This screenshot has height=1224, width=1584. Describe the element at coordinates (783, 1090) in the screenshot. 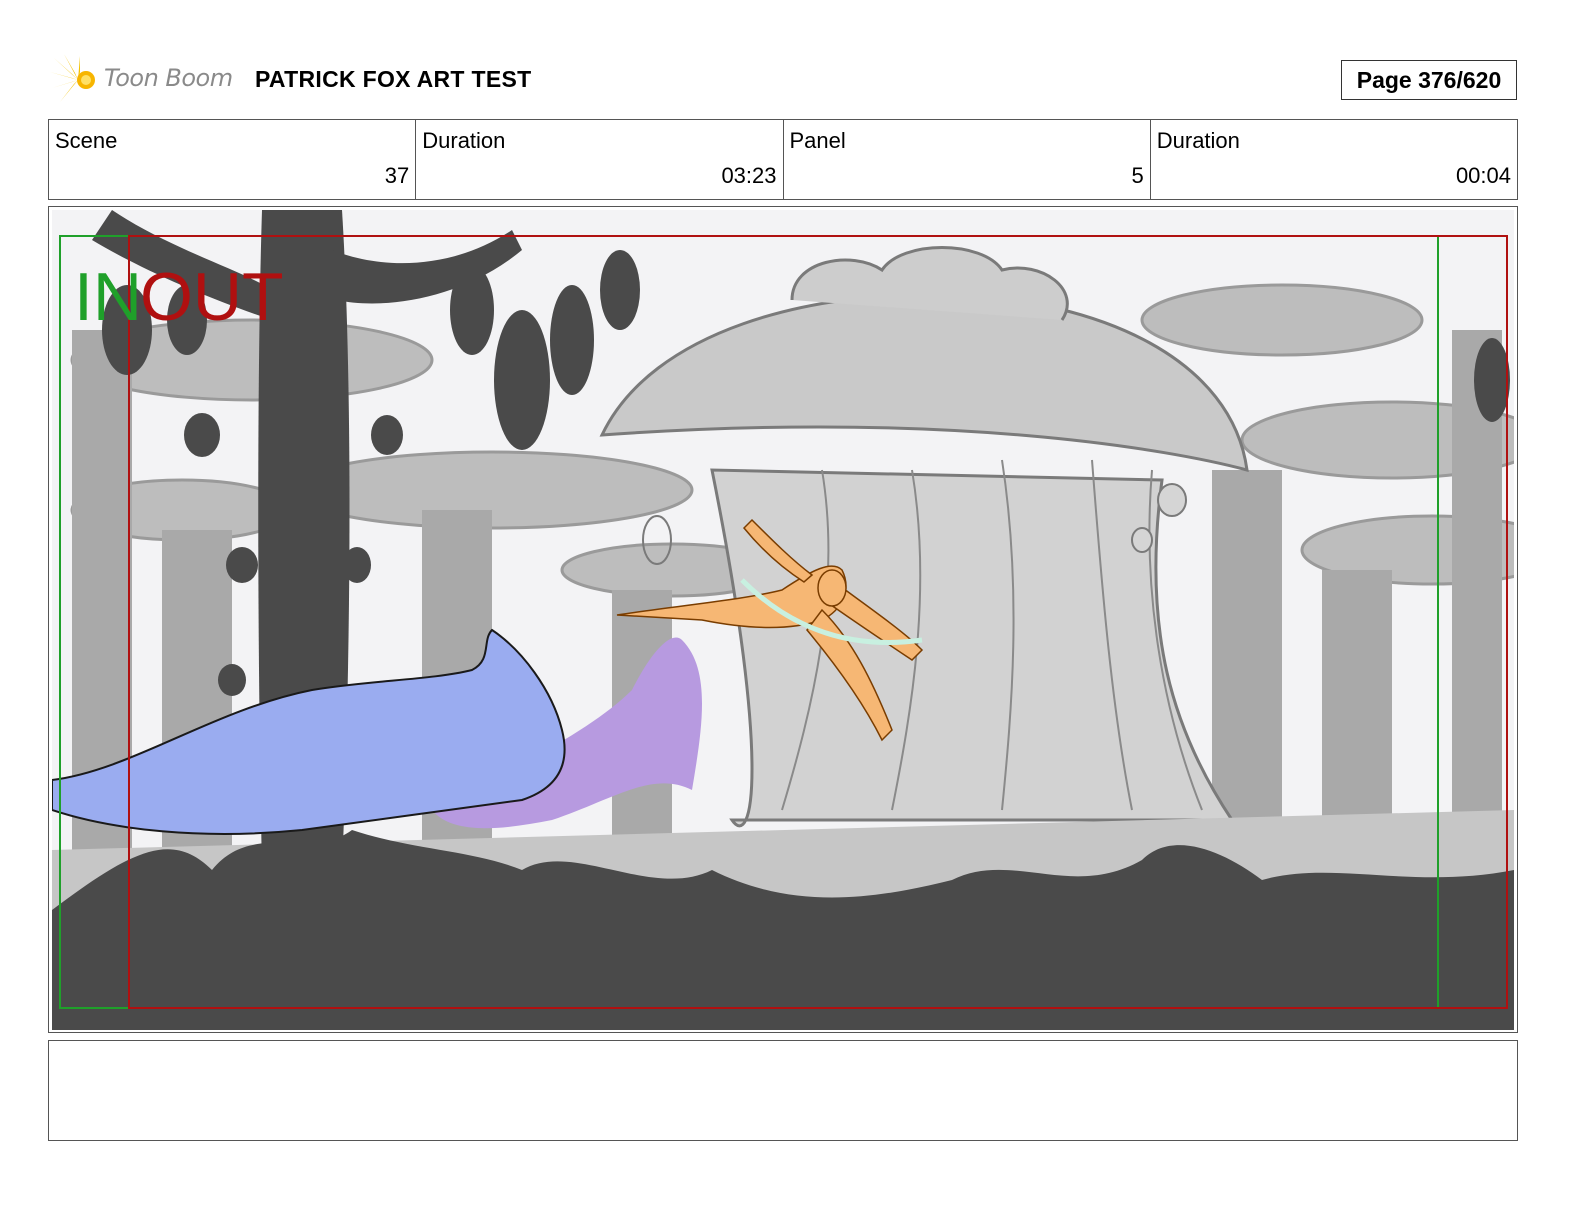

I see `panel-notes-box` at that location.